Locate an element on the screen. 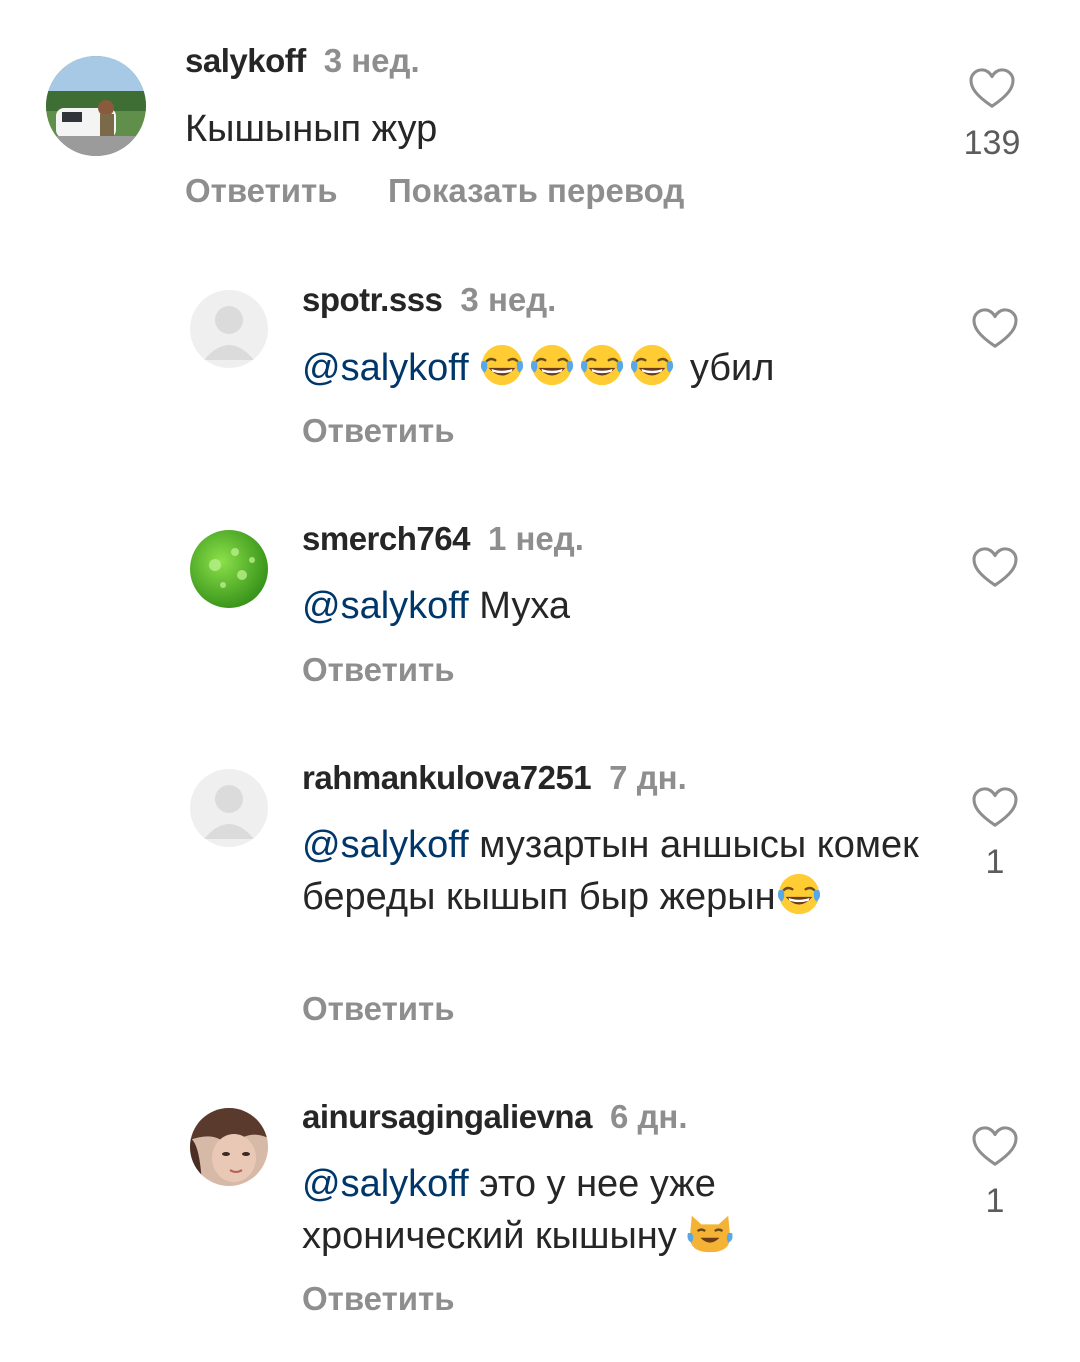 The image size is (1080, 1362). comment-text: Муха is located at coordinates (525, 606).